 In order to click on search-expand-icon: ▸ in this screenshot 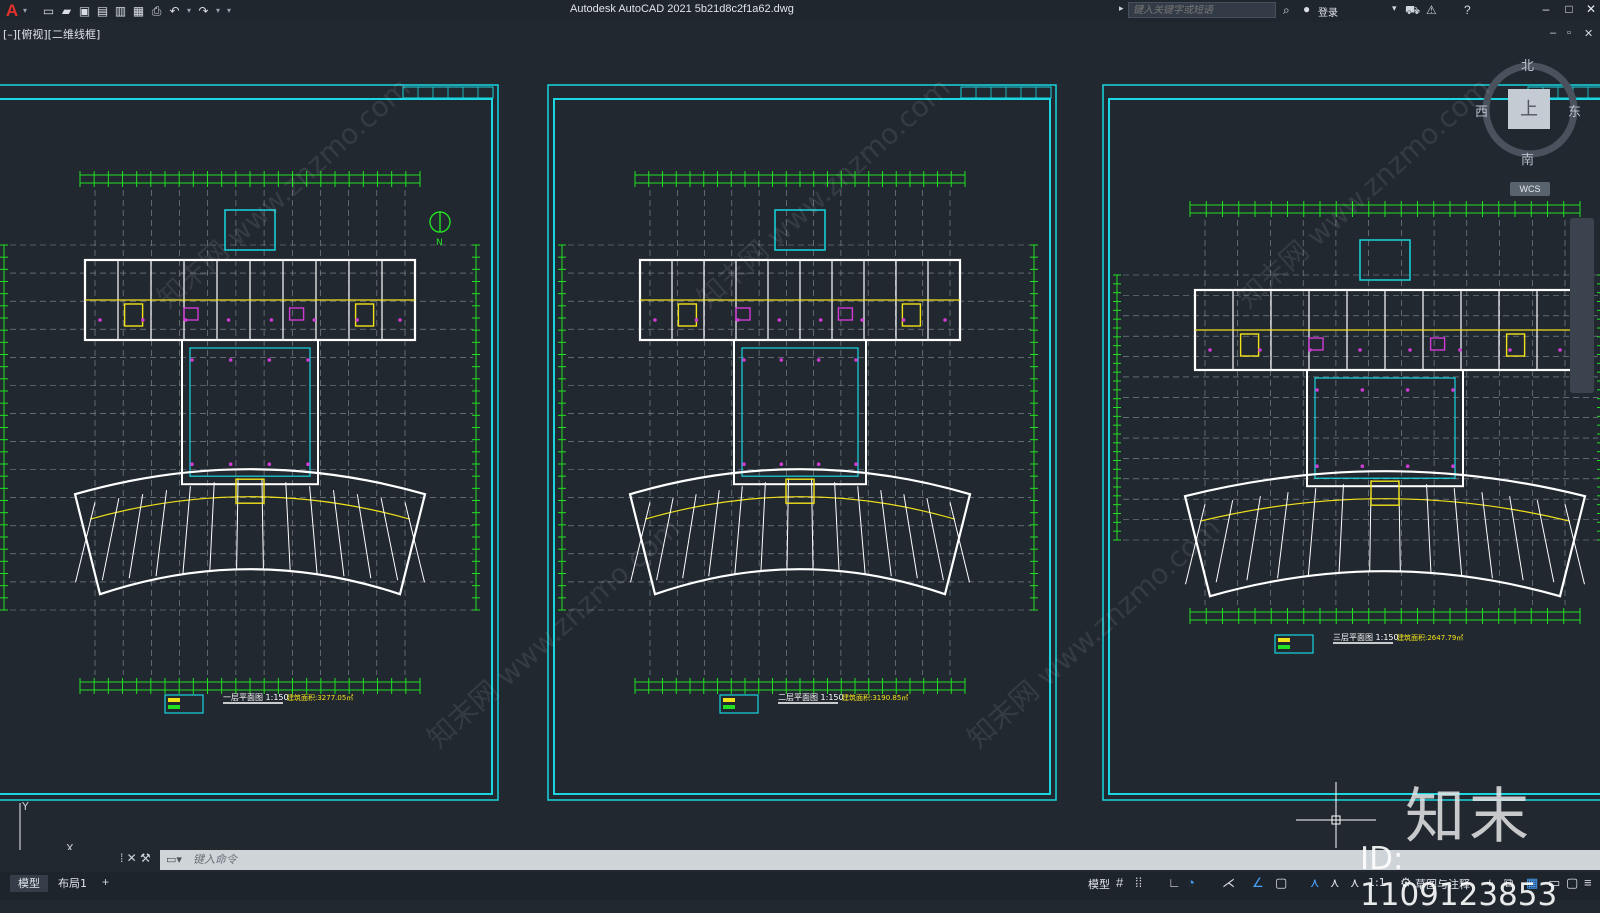, I will do `click(1121, 8)`.